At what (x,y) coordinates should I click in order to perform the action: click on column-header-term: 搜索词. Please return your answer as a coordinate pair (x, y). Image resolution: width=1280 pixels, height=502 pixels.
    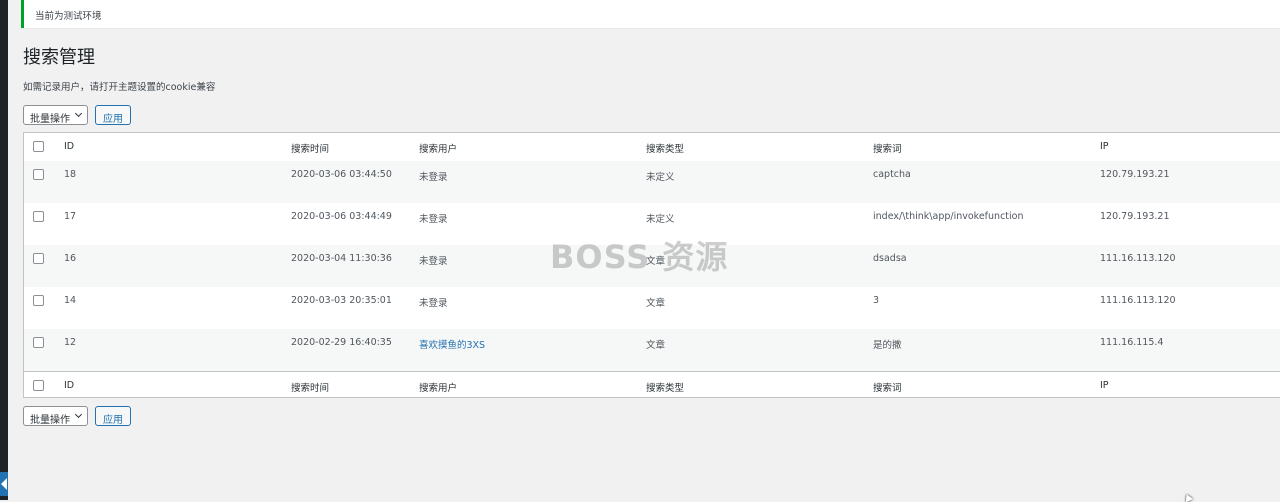
    Looking at the image, I should click on (887, 149).